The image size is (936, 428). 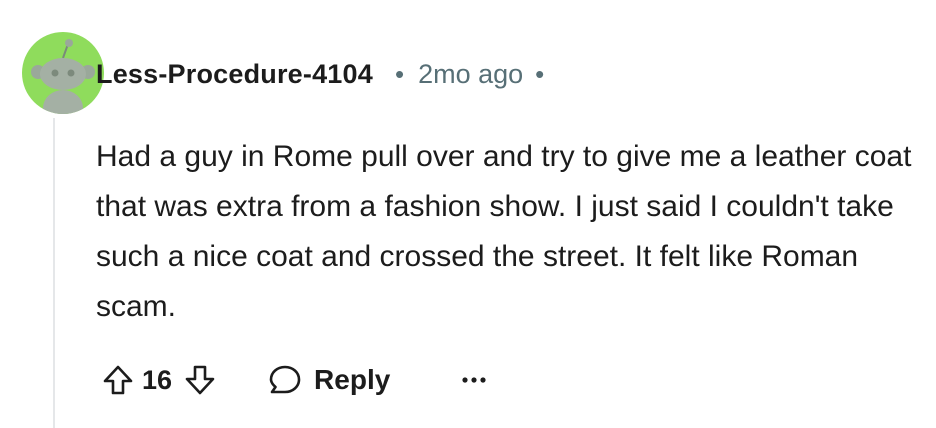 I want to click on more-options-button, so click(x=474, y=380).